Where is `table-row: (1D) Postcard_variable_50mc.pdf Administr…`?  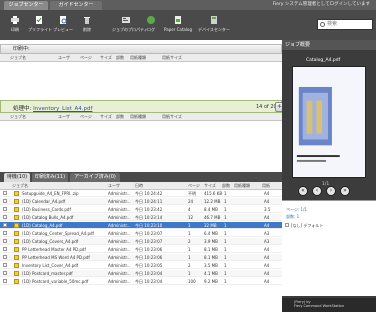
table-row: (1D) Postcard_variable_50mc.pdf Administr… is located at coordinates (141, 281).